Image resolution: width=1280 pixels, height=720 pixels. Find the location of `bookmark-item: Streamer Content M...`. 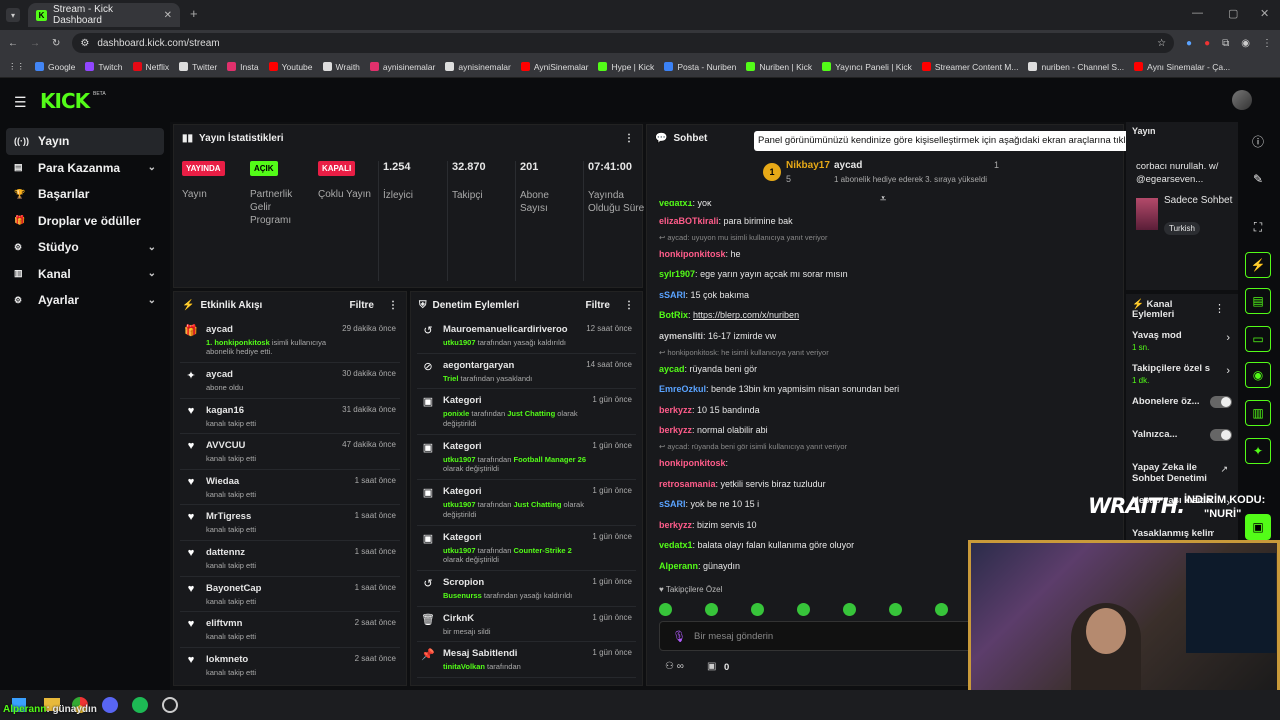

bookmark-item: Streamer Content M... is located at coordinates (969, 67).